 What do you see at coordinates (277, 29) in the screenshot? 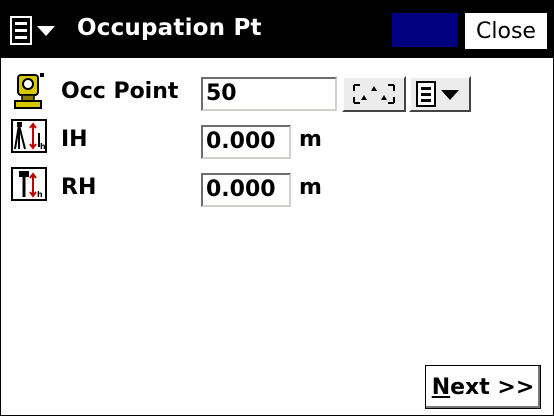
I see `title-bar: Occupation Pt Close` at bounding box center [277, 29].